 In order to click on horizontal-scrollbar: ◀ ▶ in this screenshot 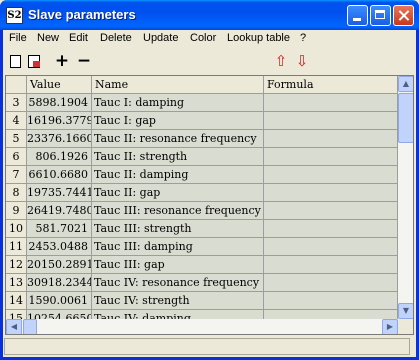, I will do `click(202, 326)`.